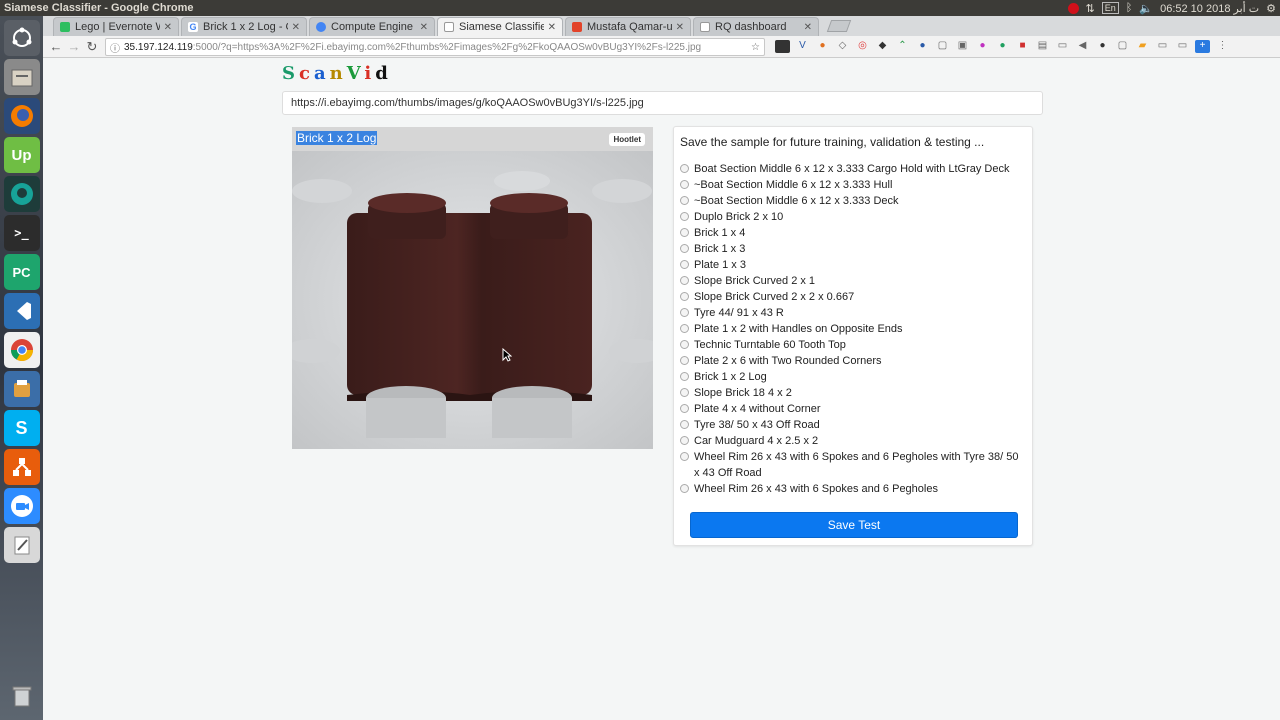 This screenshot has height=720, width=1280. I want to click on option-item: Brick 1 x 2 Log, so click(852, 377).